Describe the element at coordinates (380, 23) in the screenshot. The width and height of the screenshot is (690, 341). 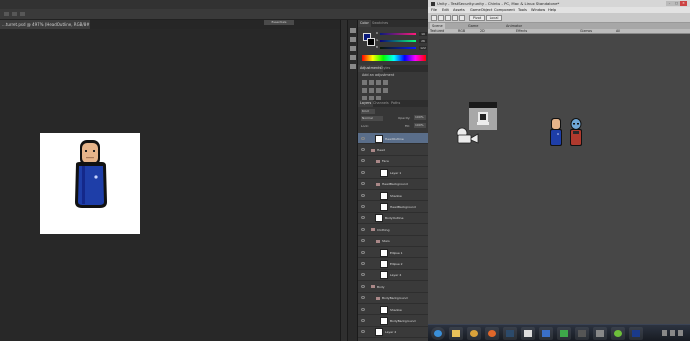
I see `tab-swatches: Swatches` at that location.